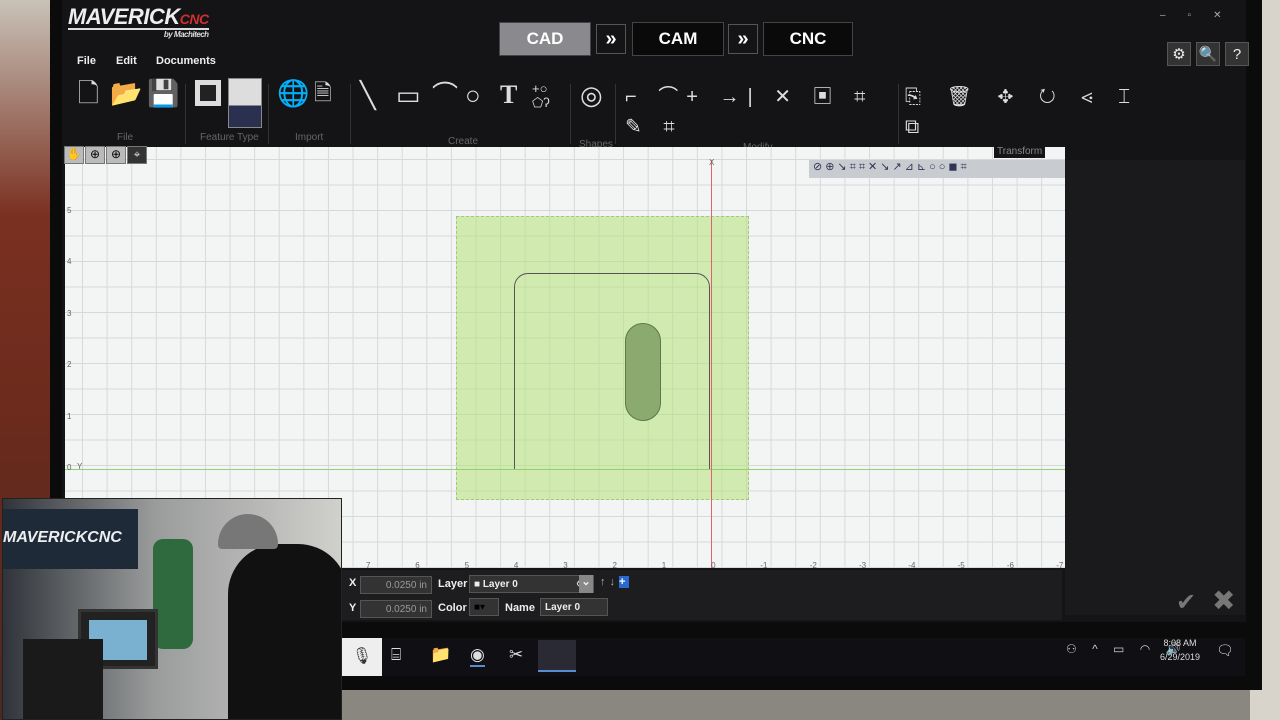  I want to click on x-ruler-tick: 5, so click(467, 565).